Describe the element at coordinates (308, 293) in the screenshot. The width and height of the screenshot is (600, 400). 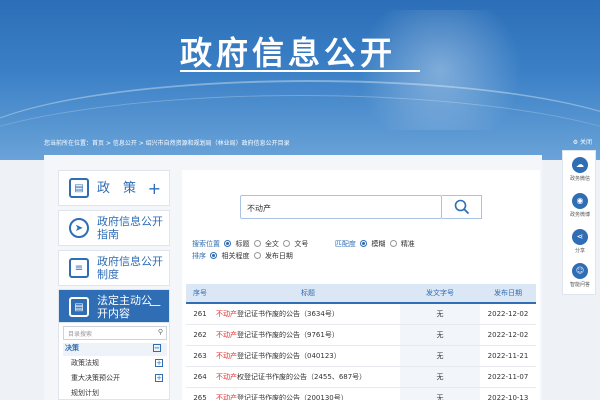
I see `header-title: 标题` at that location.